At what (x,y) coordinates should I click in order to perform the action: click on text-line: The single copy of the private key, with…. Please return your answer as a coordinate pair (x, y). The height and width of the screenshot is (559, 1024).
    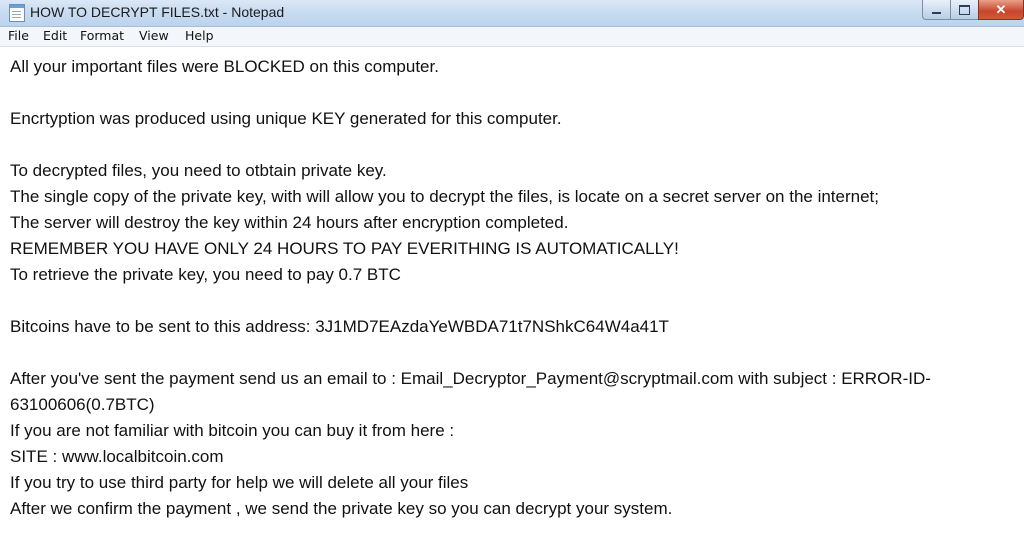
    Looking at the image, I should click on (445, 196).